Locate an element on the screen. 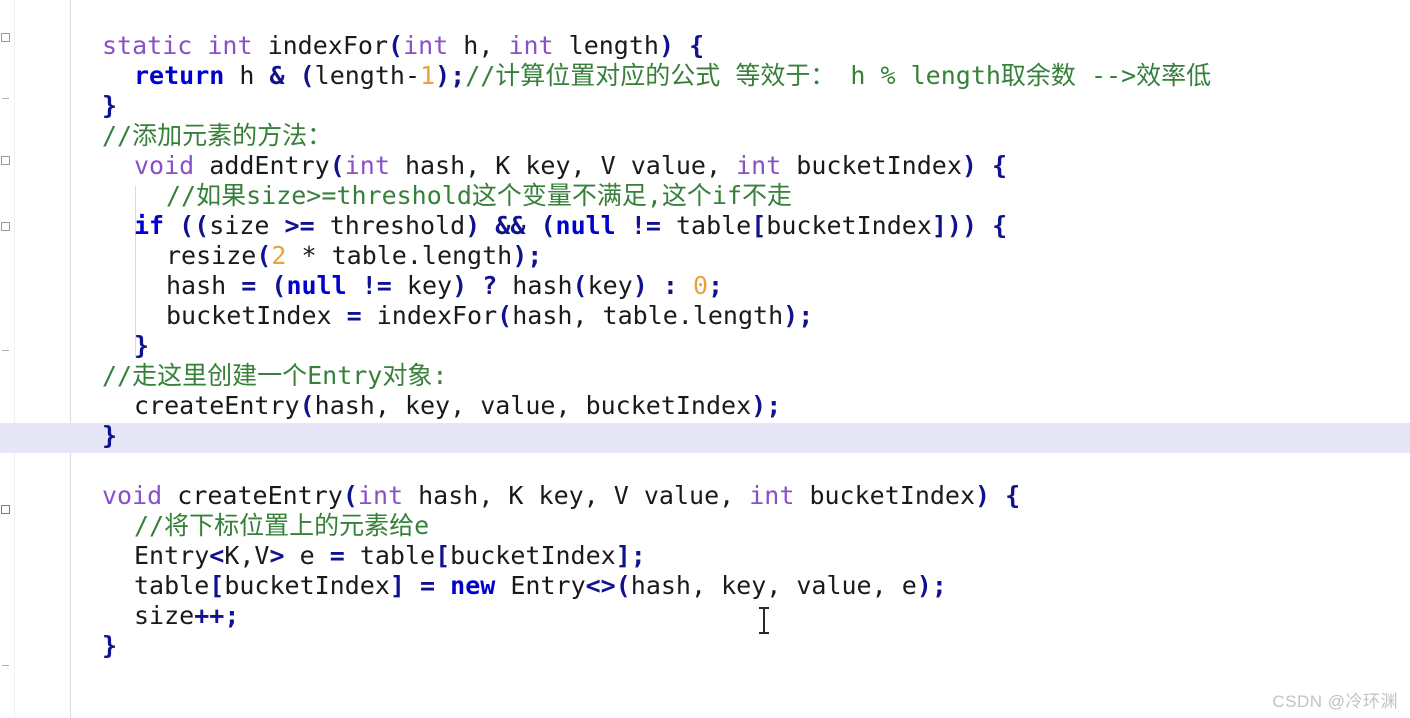 This screenshot has width=1410, height=718. code-line: //添加元素的方法： is located at coordinates (217, 136).